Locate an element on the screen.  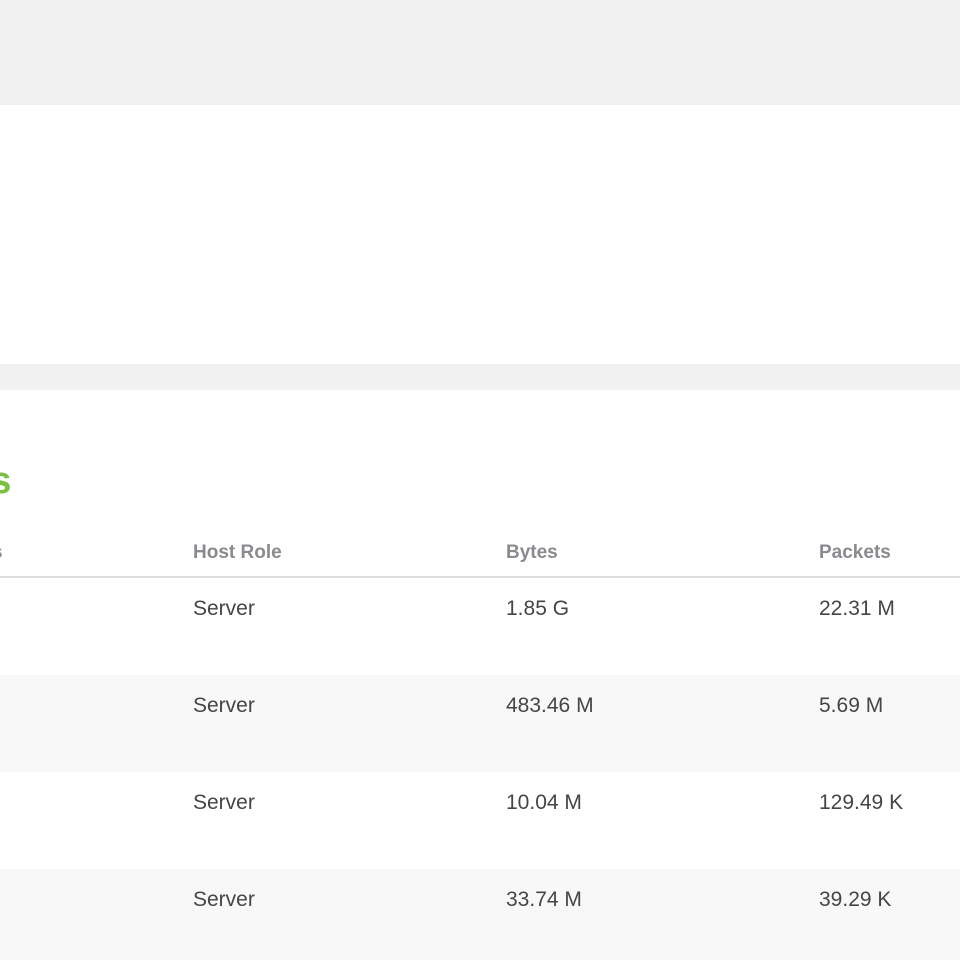
table-row: Server 10.04 M 129.49 K is located at coordinates (480, 820).